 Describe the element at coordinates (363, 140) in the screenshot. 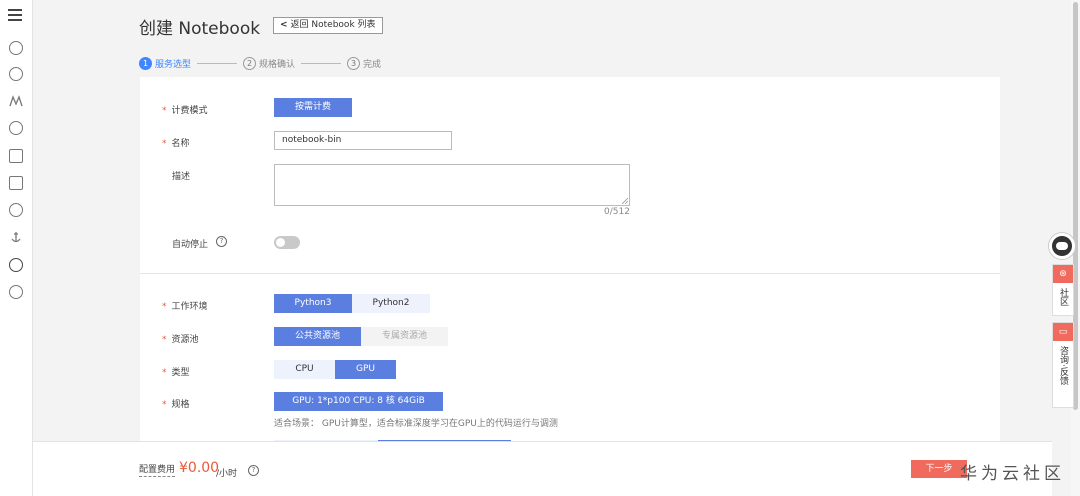

I see `name-input: notebook-bin` at that location.